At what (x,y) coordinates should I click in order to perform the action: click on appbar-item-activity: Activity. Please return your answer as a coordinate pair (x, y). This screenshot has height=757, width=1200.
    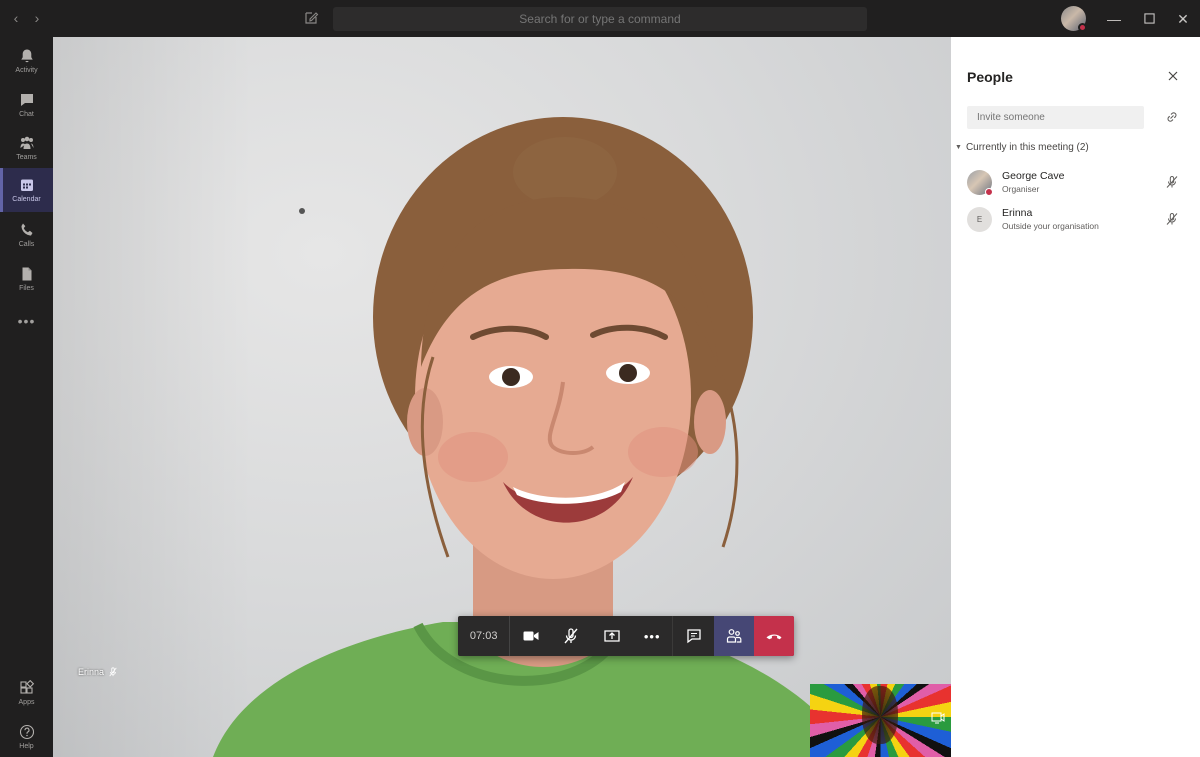
    Looking at the image, I should click on (26, 61).